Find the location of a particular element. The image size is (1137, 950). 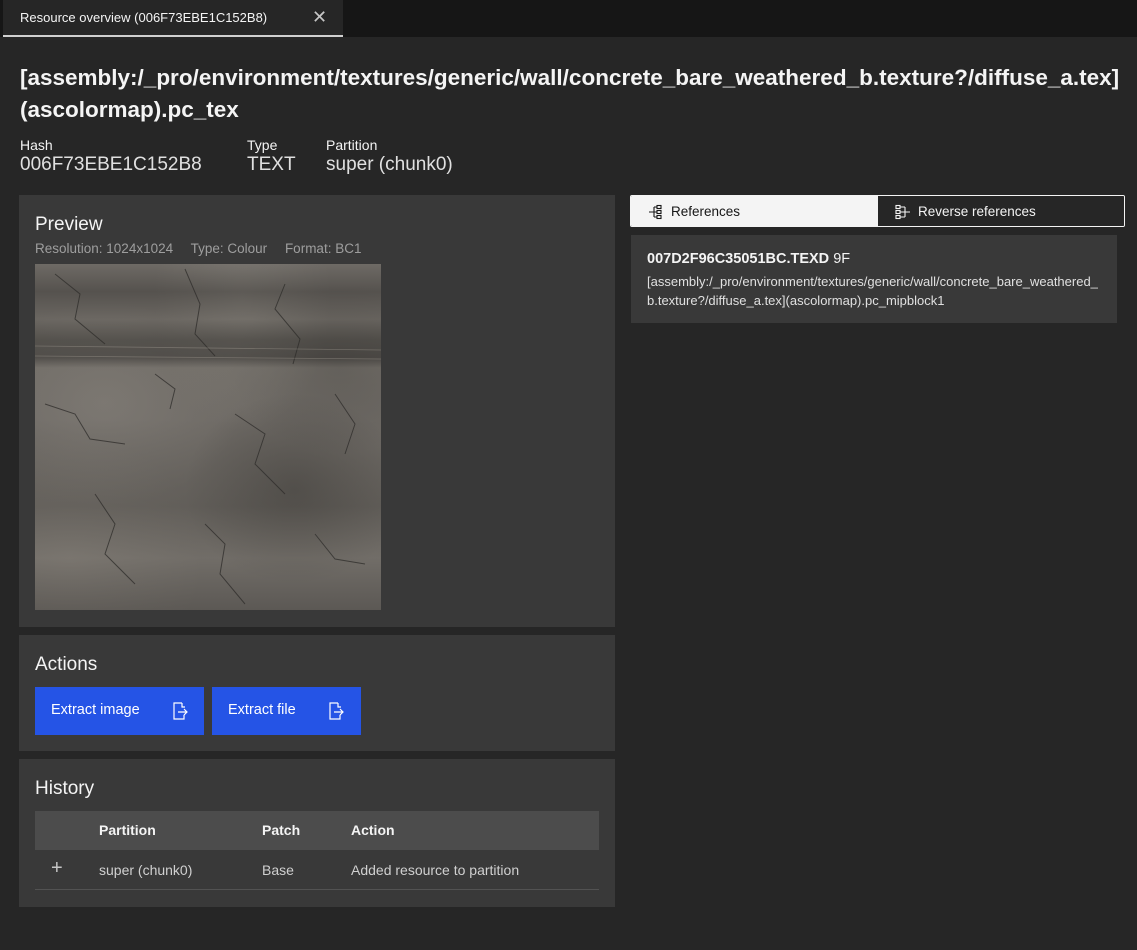

actions-panel: Actions Extract image Extract file is located at coordinates (317, 693).